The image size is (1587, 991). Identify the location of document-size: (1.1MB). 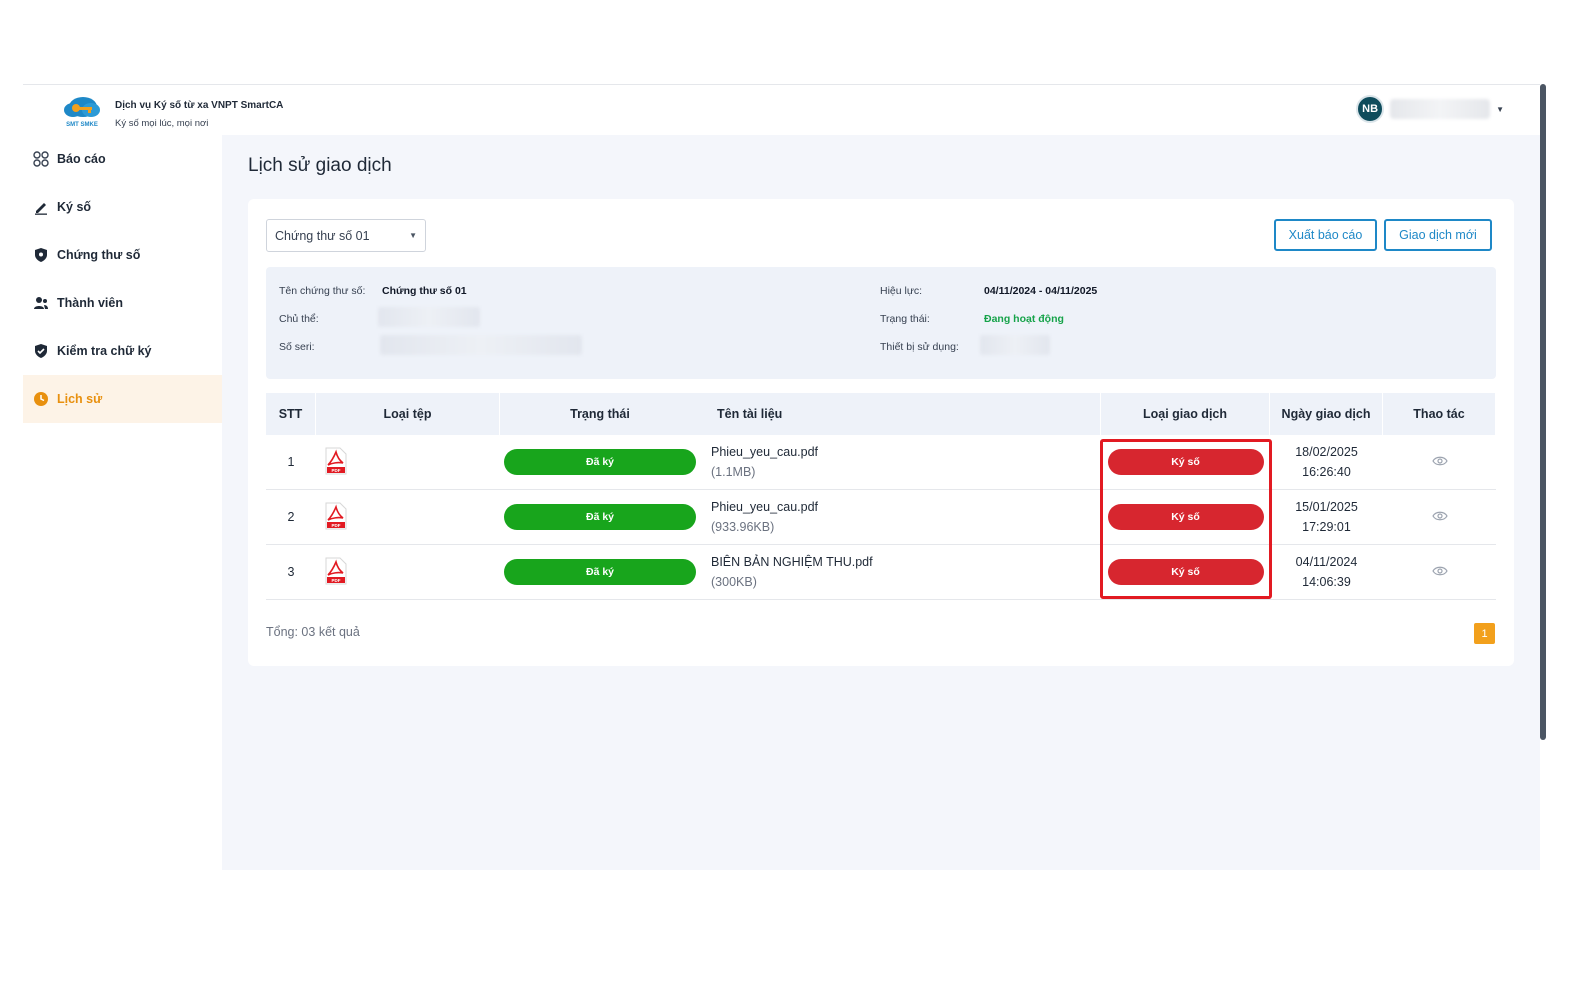
(733, 472).